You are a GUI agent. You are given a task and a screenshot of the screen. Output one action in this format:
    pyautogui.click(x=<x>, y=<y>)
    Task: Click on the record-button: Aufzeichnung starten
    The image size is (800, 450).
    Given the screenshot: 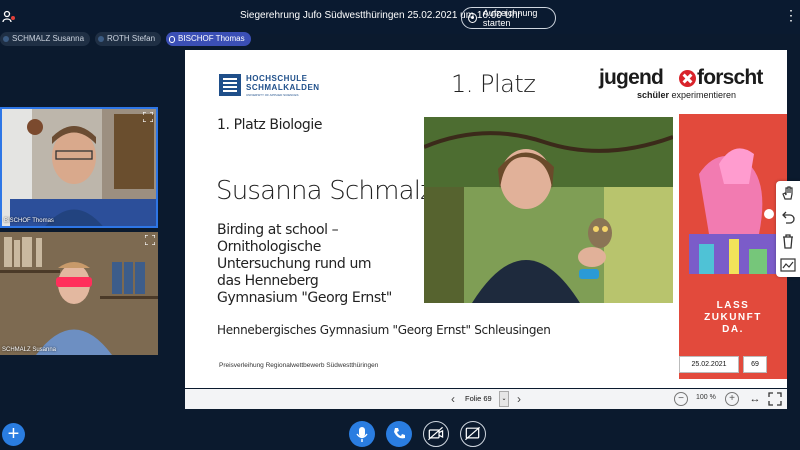 What is the action you would take?
    pyautogui.click(x=508, y=18)
    